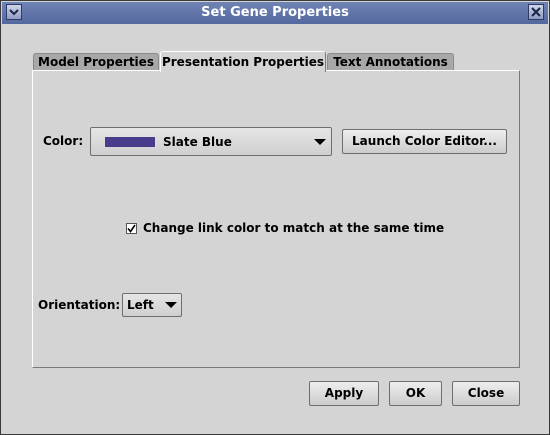 The width and height of the screenshot is (550, 435). What do you see at coordinates (243, 61) in the screenshot?
I see `tab-presentation-properties: Presentation Properties` at bounding box center [243, 61].